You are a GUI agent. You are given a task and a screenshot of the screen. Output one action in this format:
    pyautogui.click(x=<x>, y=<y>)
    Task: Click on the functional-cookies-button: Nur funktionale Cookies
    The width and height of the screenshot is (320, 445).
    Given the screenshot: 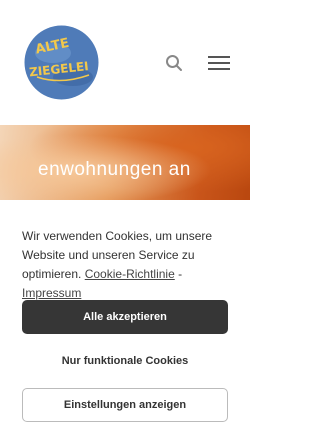 What is the action you would take?
    pyautogui.click(x=125, y=361)
    